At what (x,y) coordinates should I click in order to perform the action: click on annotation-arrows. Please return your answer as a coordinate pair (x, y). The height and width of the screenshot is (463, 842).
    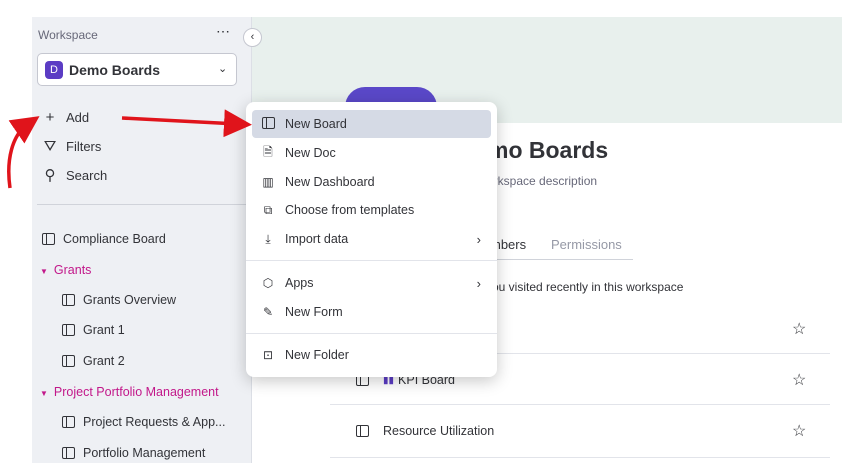
    Looking at the image, I should click on (129, 149).